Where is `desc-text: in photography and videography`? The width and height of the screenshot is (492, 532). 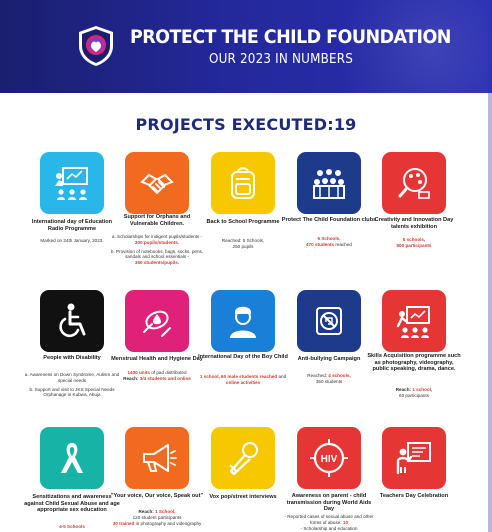 desc-text: in photography and videography is located at coordinates (168, 523).